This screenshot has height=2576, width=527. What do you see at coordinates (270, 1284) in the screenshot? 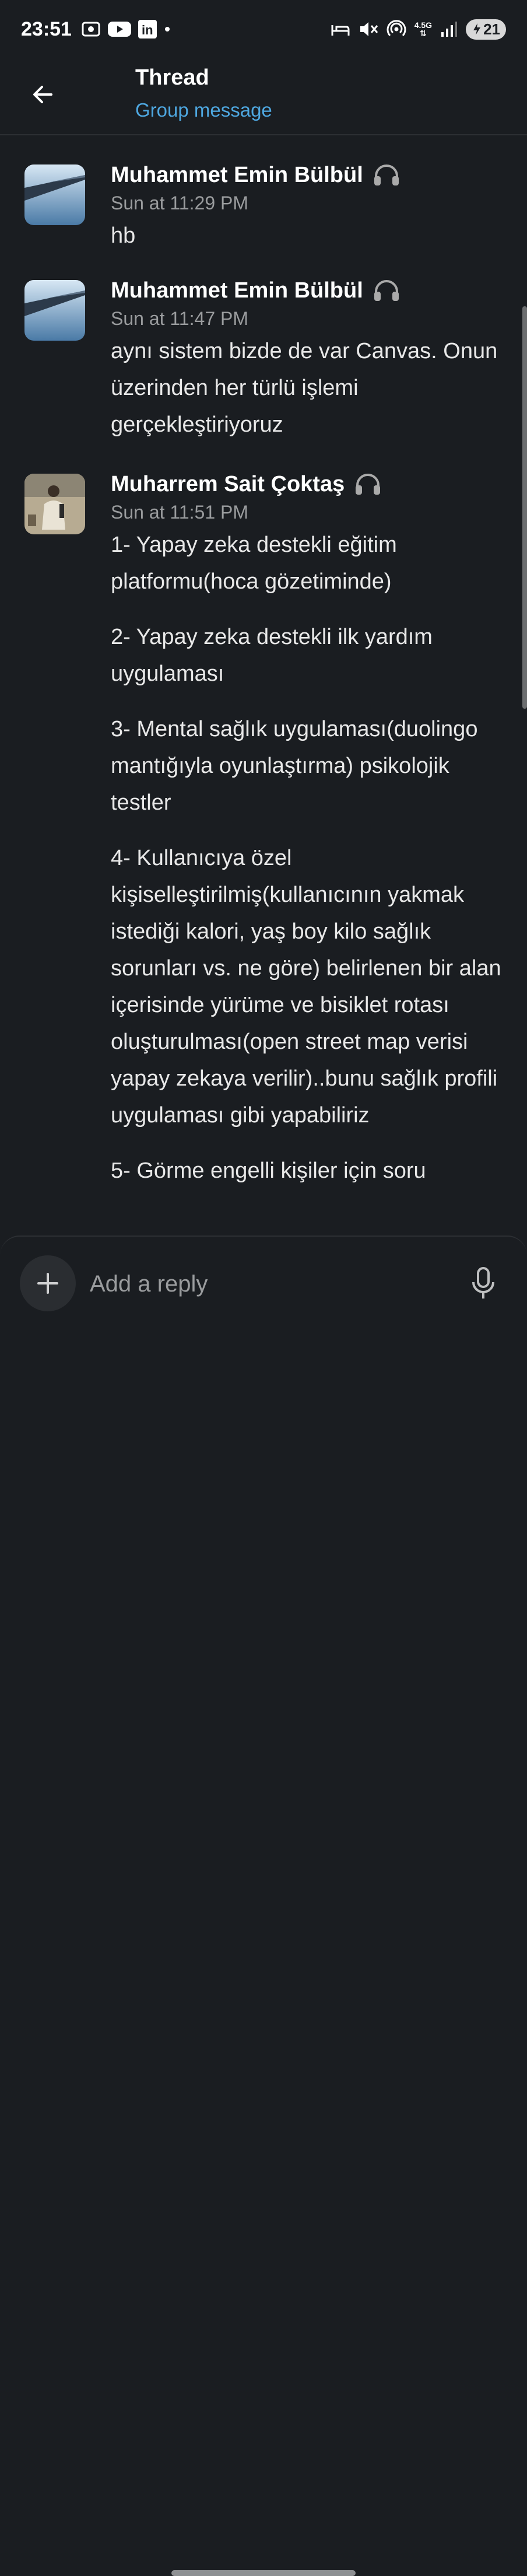
I see `reply-input` at bounding box center [270, 1284].